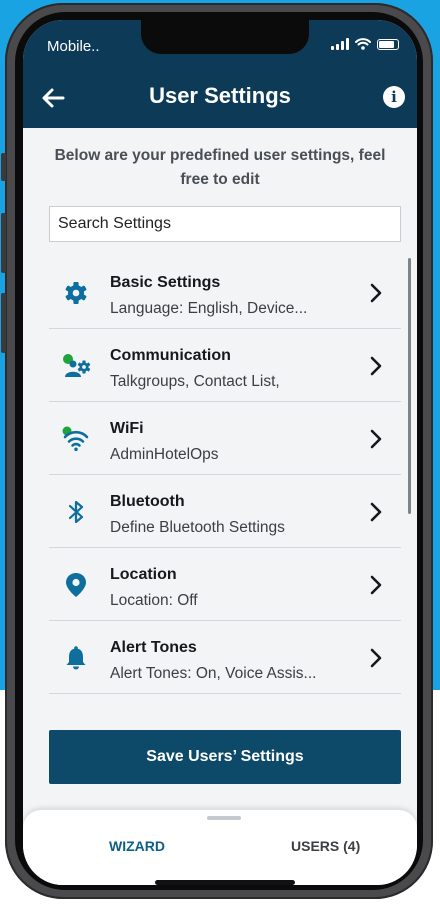  What do you see at coordinates (147, 501) in the screenshot?
I see `settings-item-label: Bluetooth` at bounding box center [147, 501].